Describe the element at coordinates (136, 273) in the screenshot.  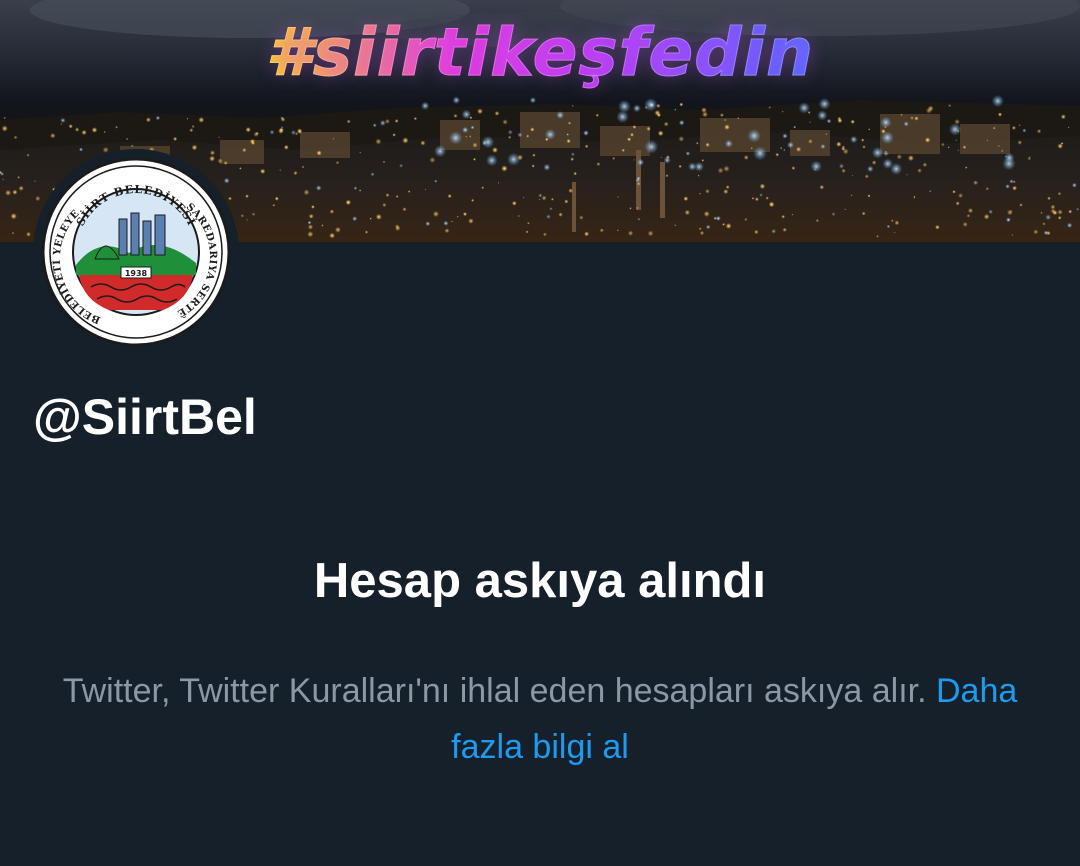
I see `seal-year: 1938` at that location.